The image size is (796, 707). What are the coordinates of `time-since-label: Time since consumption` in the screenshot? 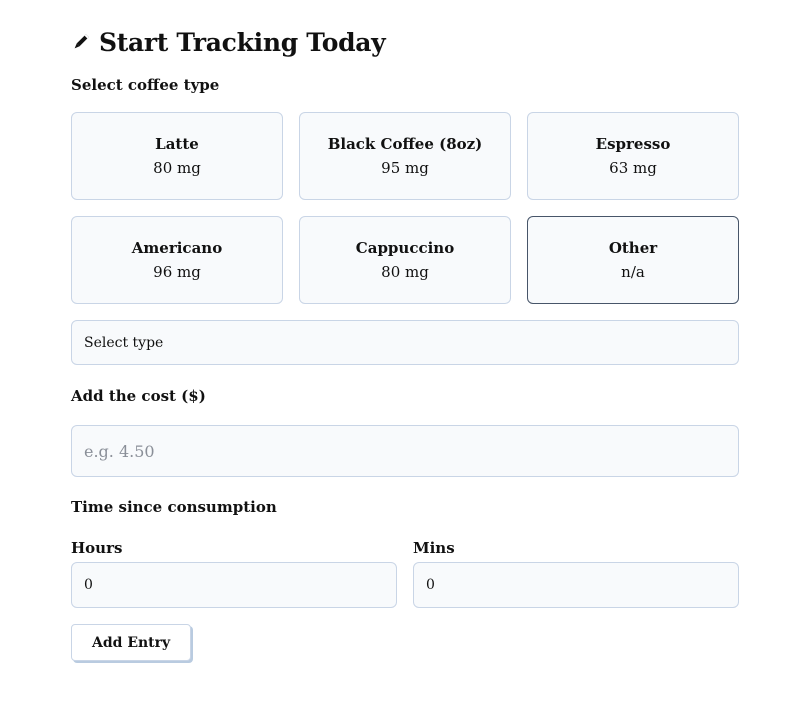 It's located at (174, 507).